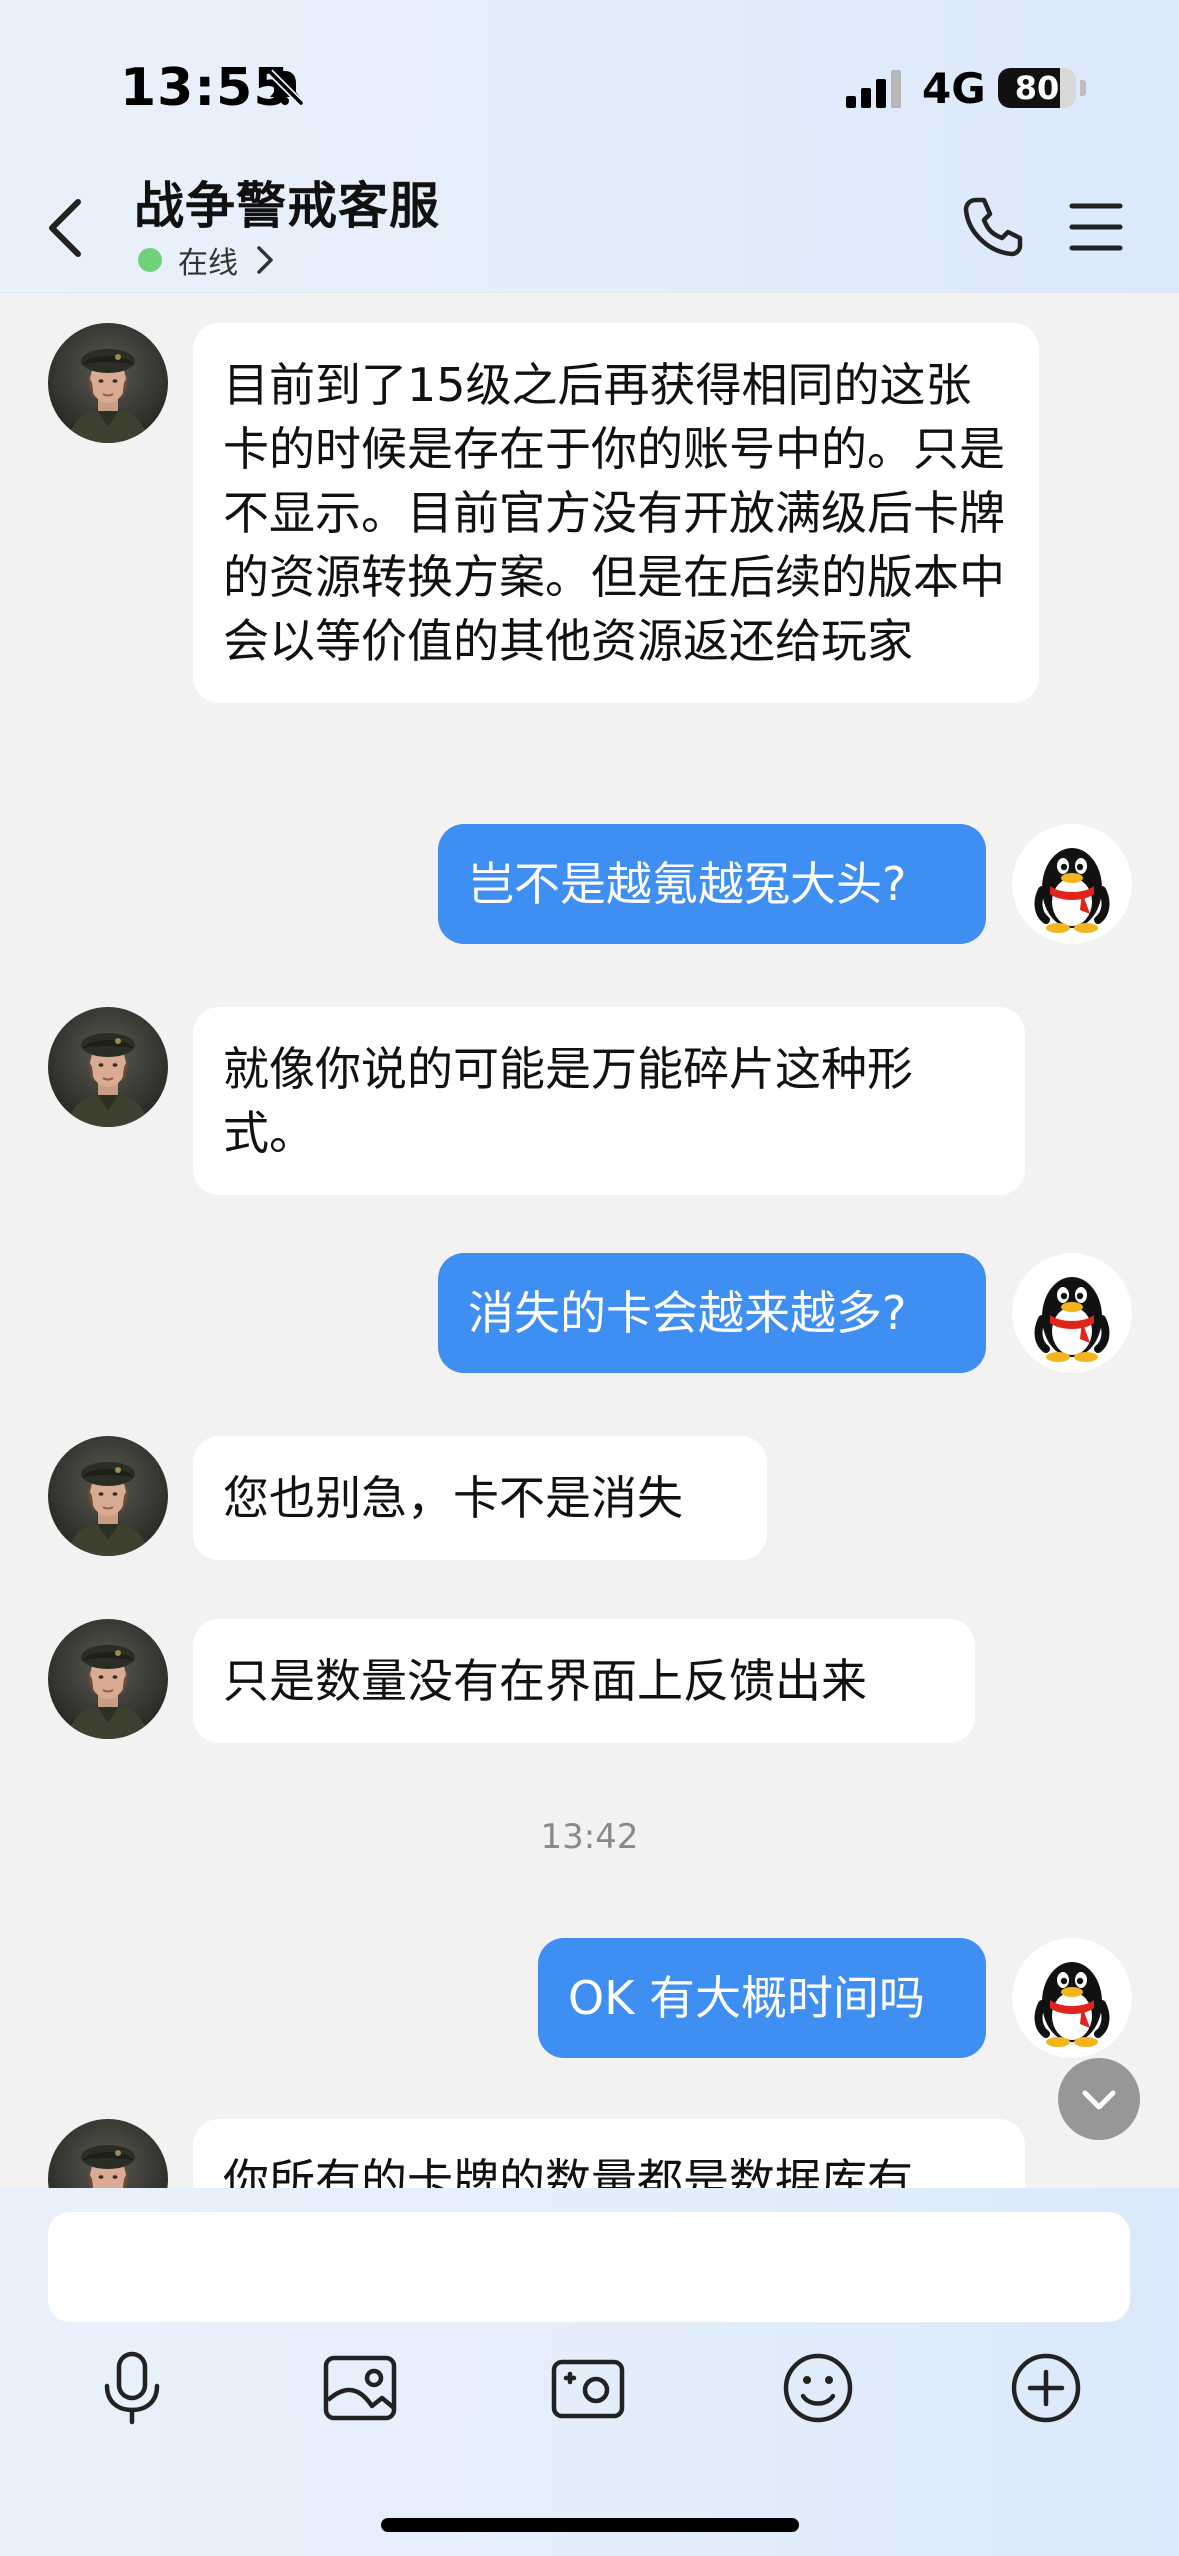  I want to click on cellular-signal-icon, so click(873, 89).